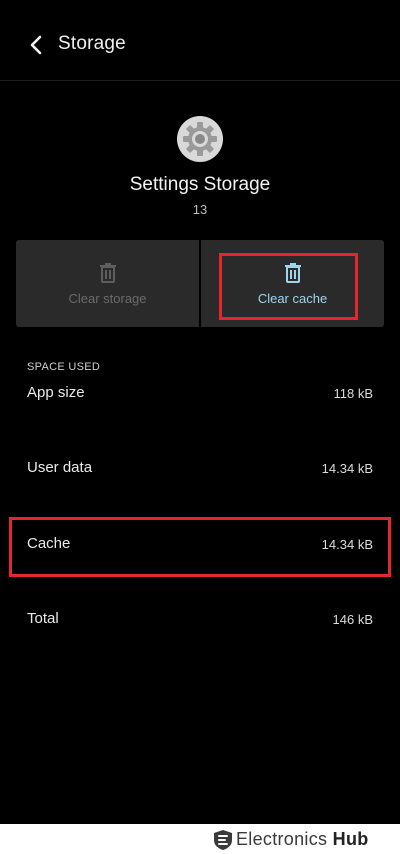 The height and width of the screenshot is (854, 400). I want to click on app-icon, so click(200, 139).